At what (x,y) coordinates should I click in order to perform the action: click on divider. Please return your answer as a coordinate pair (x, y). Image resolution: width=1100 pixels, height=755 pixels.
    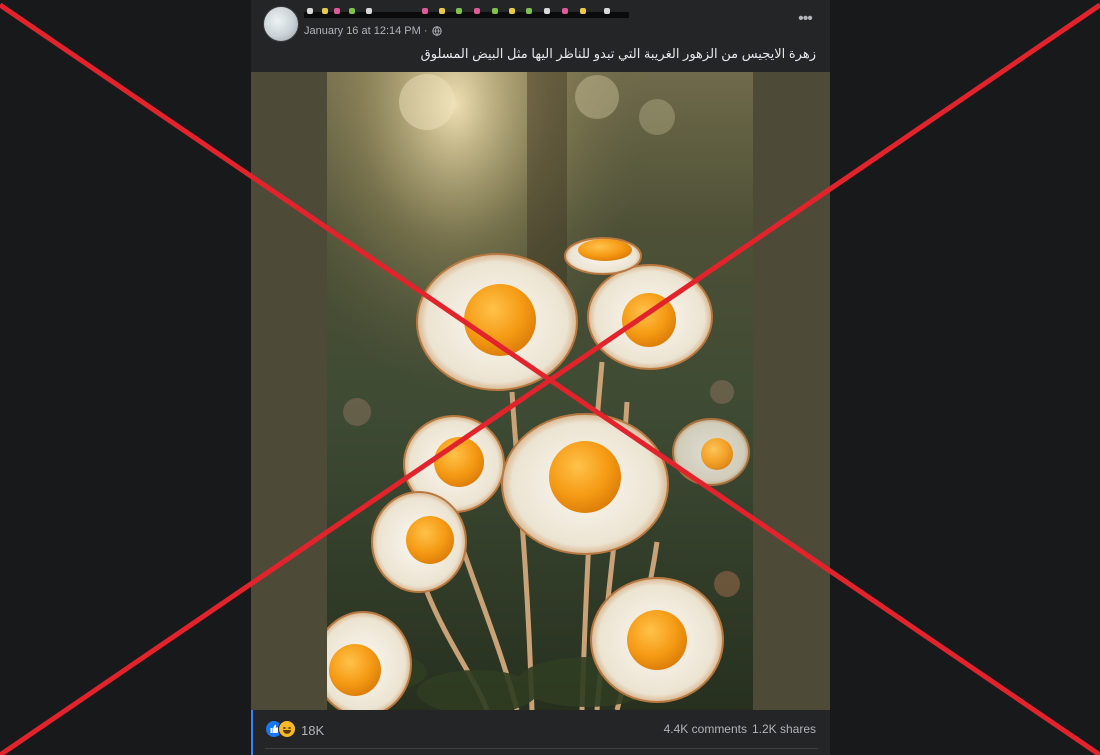
    Looking at the image, I should click on (541, 748).